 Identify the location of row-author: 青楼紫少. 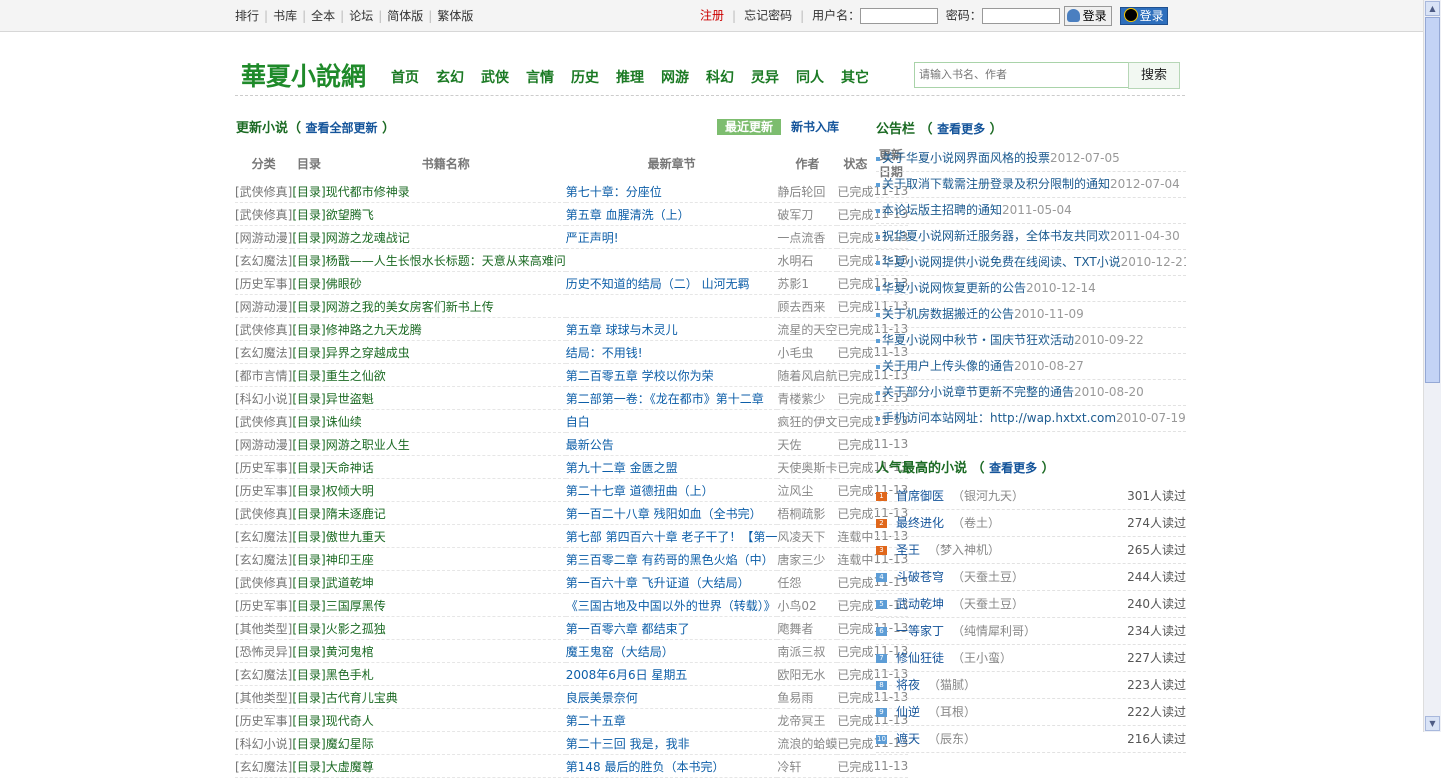
(807, 398).